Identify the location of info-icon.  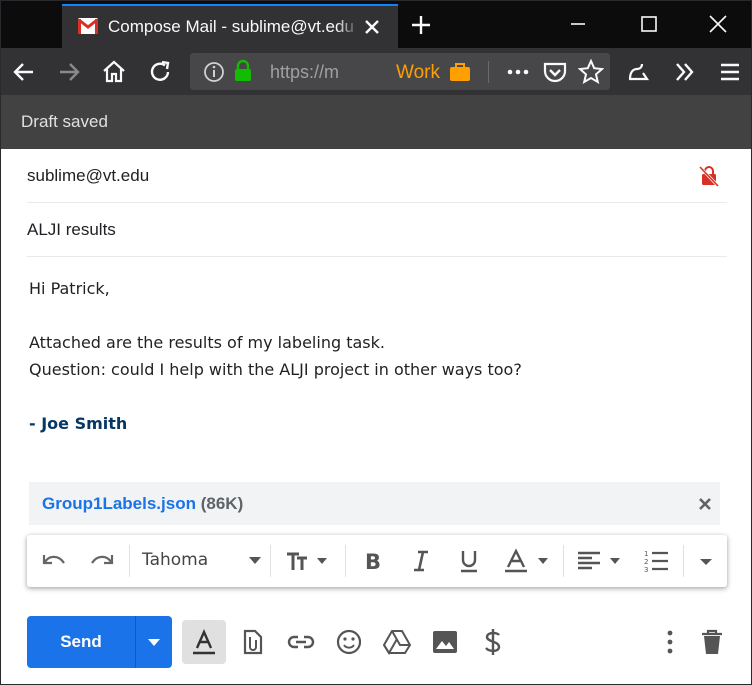
(214, 72).